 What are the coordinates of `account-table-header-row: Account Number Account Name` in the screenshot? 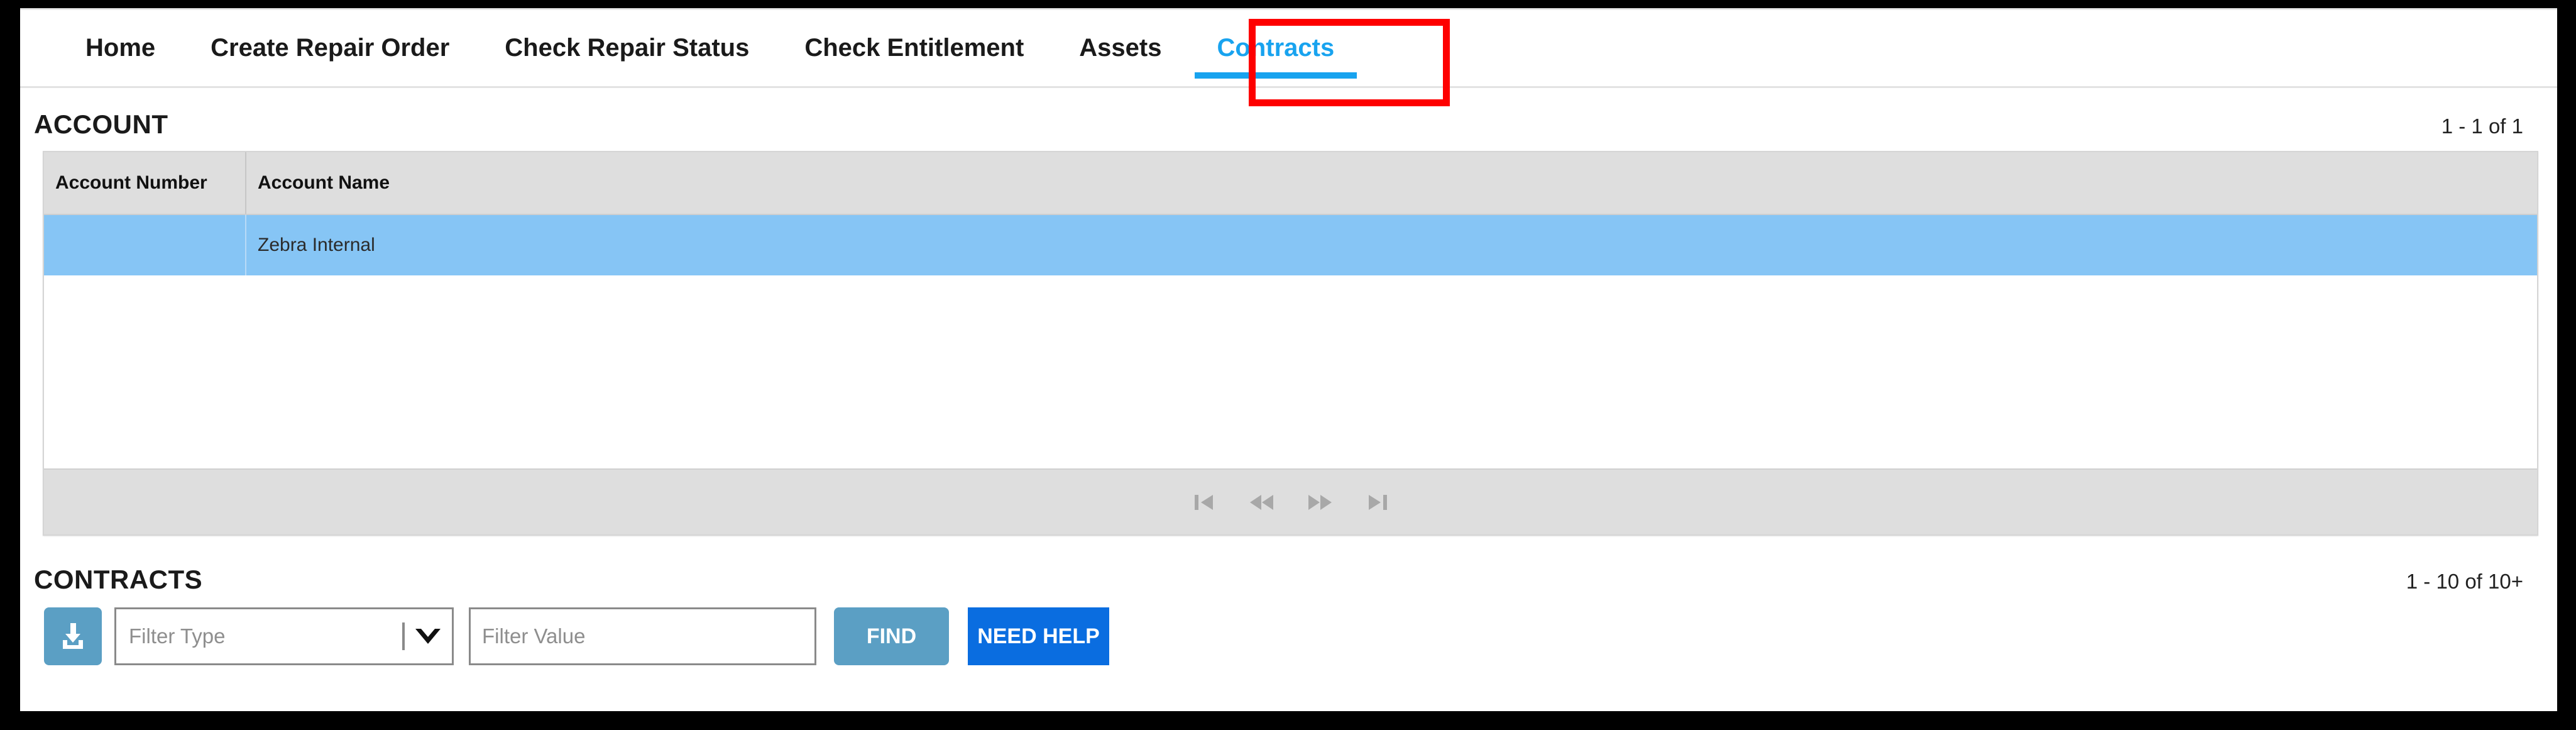 It's located at (1290, 183).